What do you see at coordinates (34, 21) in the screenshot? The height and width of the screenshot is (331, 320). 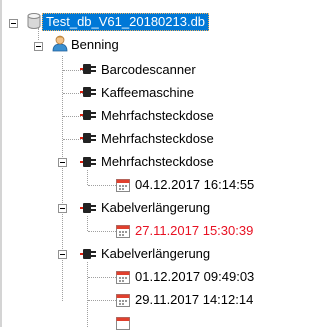 I see `database-icon` at bounding box center [34, 21].